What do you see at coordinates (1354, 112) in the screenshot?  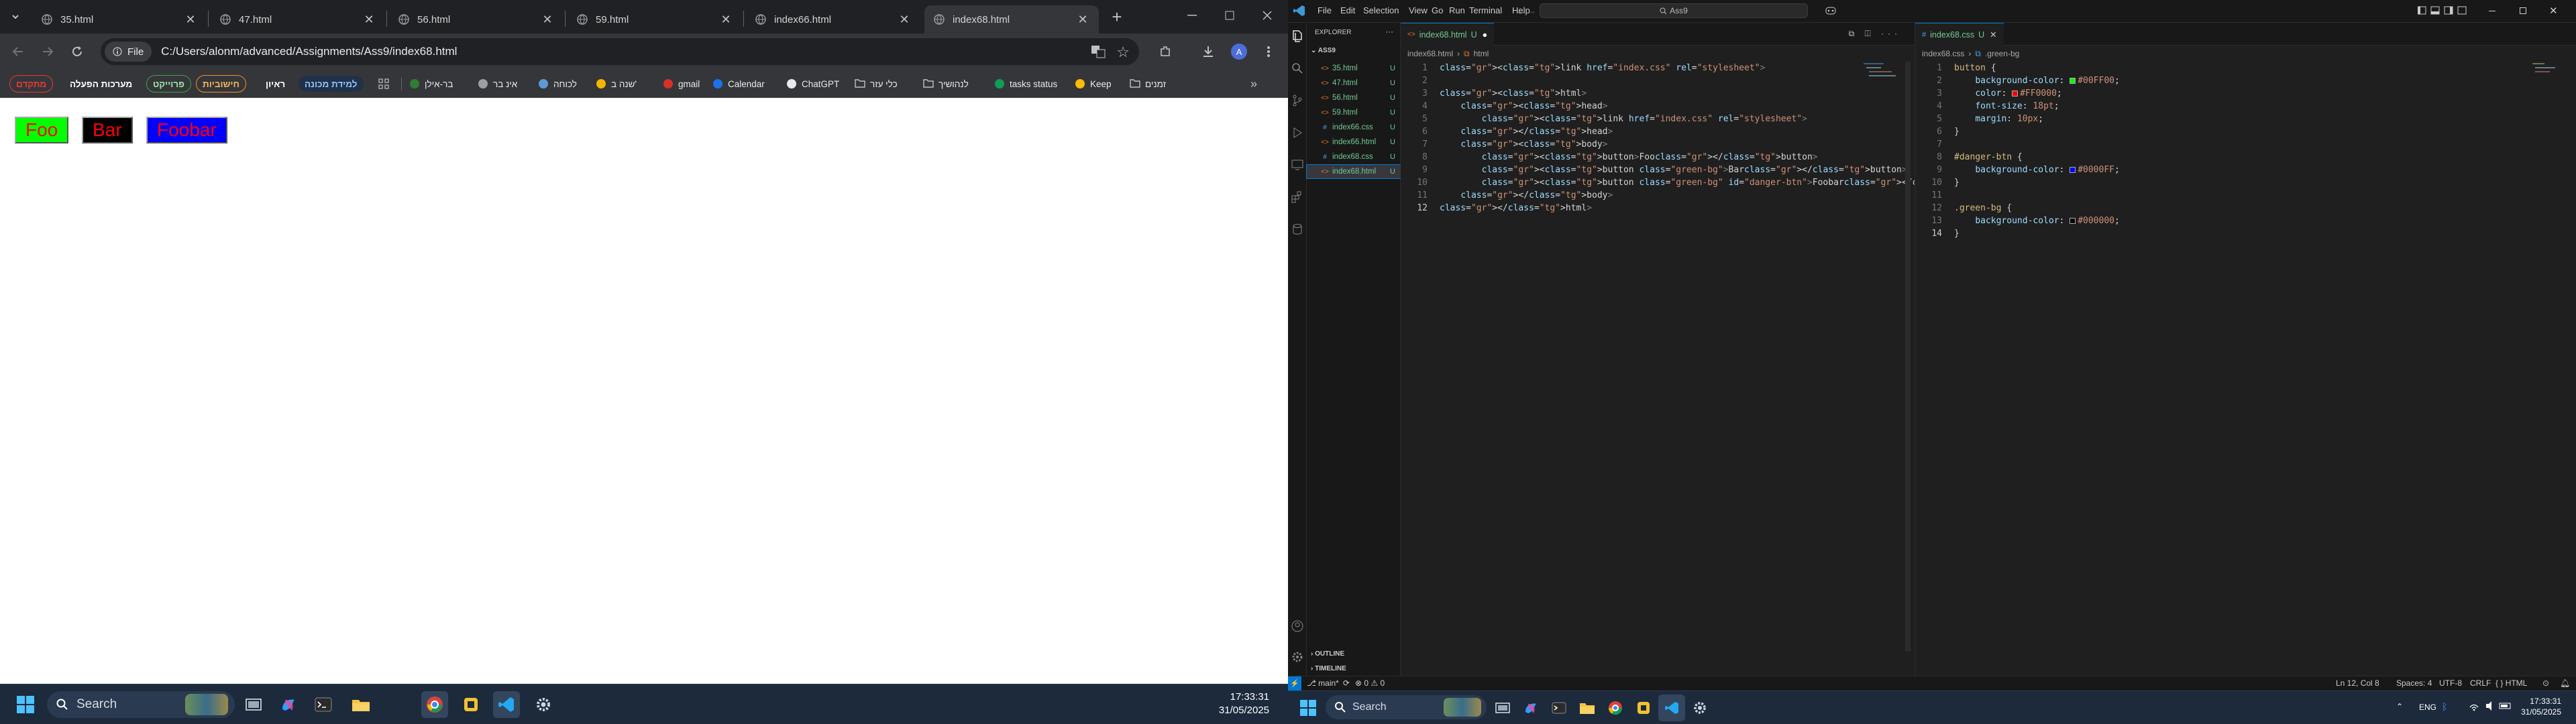 I see `explorer-file: <> 59.html U` at bounding box center [1354, 112].